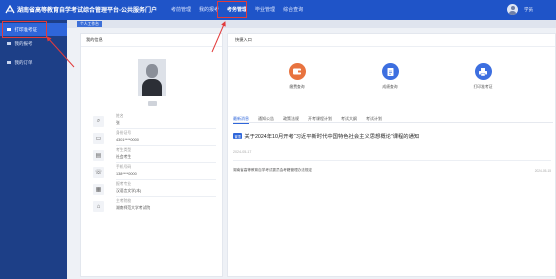  What do you see at coordinates (392, 170) in the screenshot?
I see `list-item: 湖南省高等教育自学考试委员会考籍管理办法规定 2024-05-15` at bounding box center [392, 170].